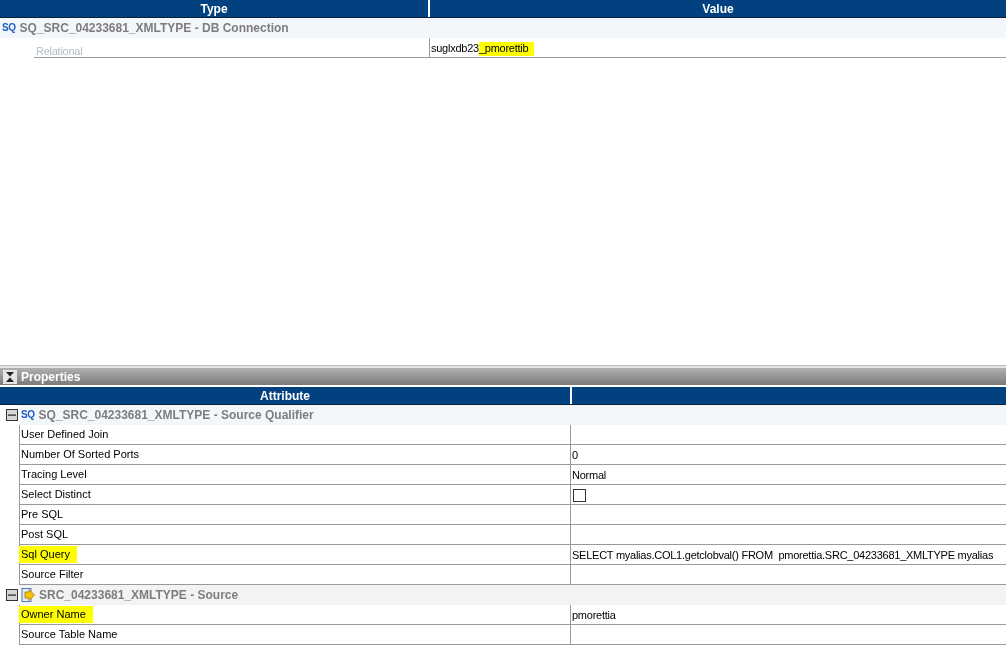 The image size is (1006, 646). Describe the element at coordinates (65, 434) in the screenshot. I see `attribute-label: User Defined Join` at that location.